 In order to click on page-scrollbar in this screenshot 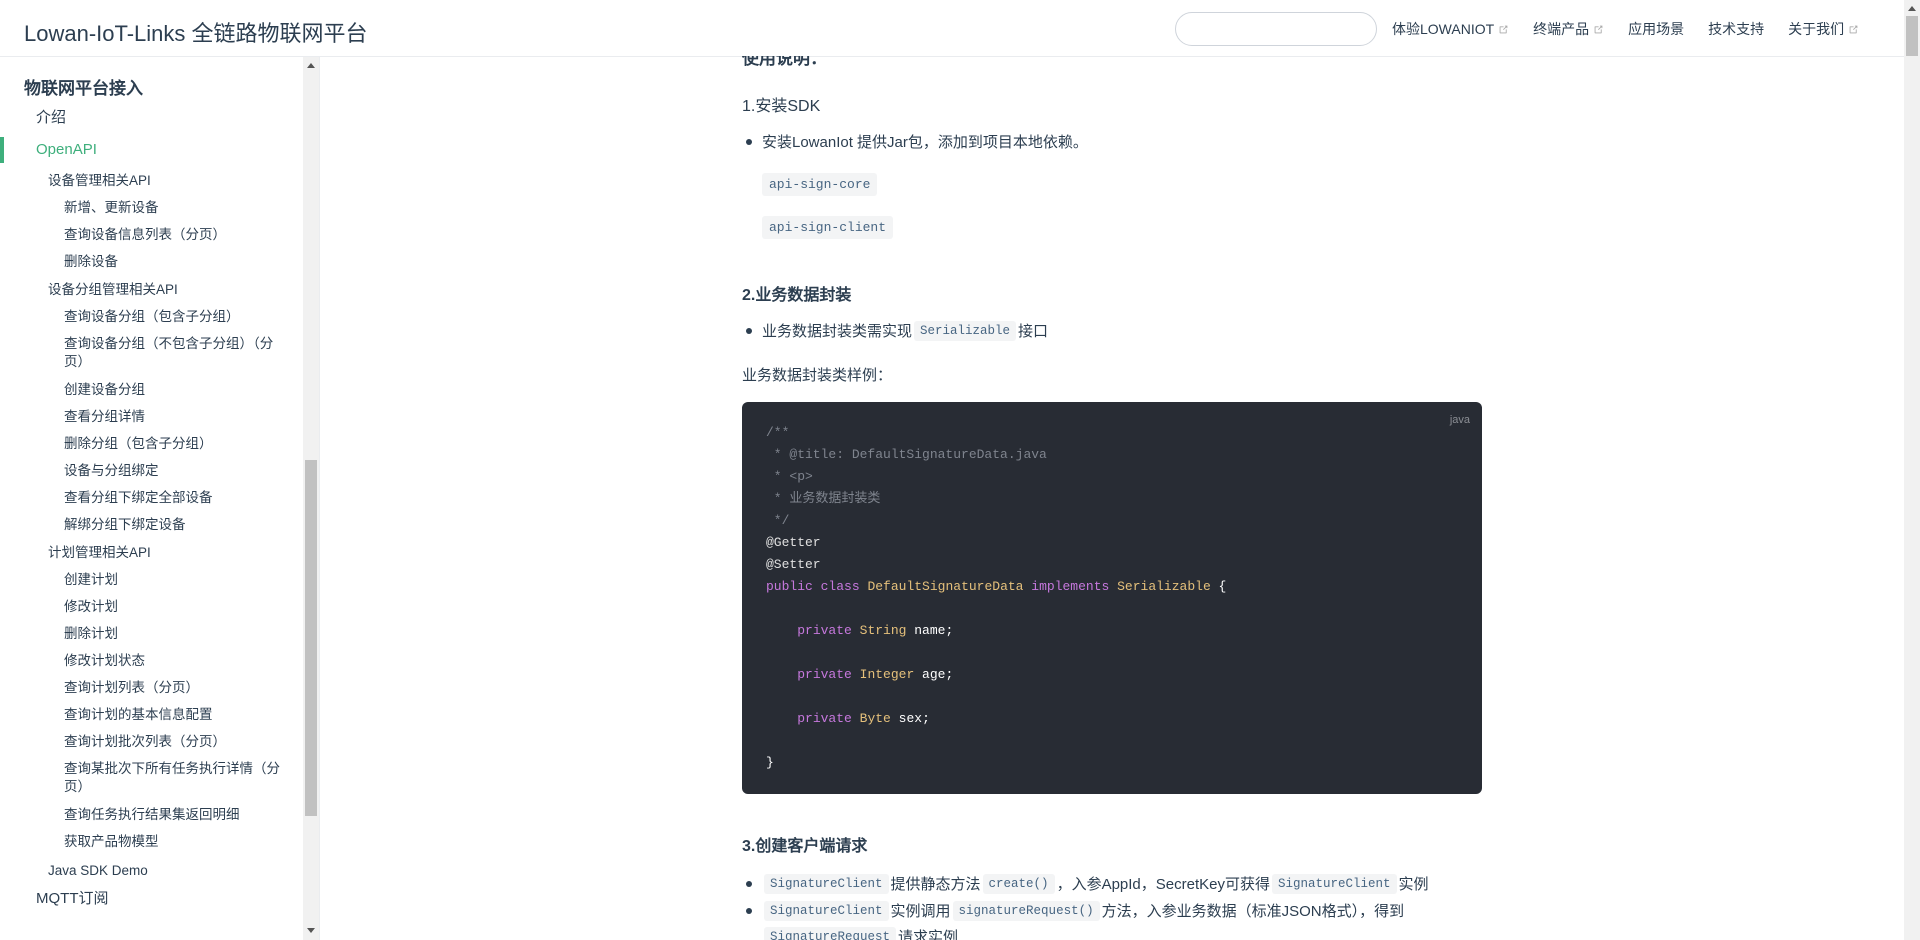, I will do `click(1912, 470)`.